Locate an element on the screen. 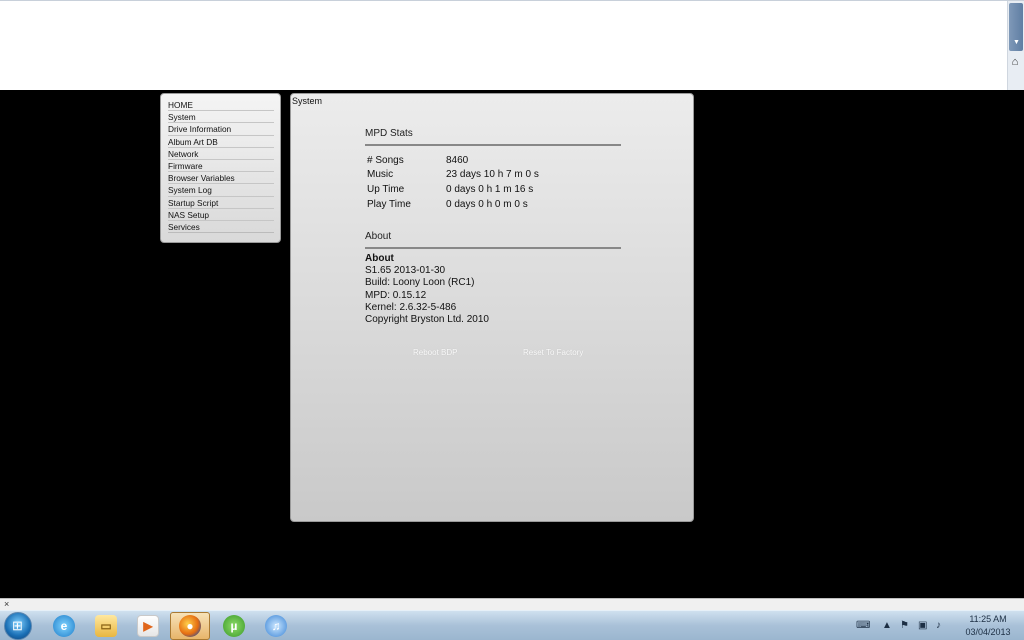 This screenshot has width=1024, height=640. network-icon: ▣ is located at coordinates (922, 626).